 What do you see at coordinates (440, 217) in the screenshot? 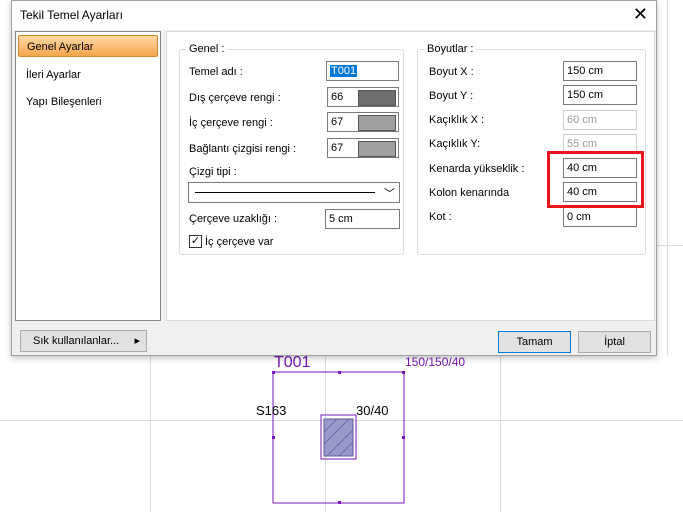
I see `kot-label: Kot :` at bounding box center [440, 217].